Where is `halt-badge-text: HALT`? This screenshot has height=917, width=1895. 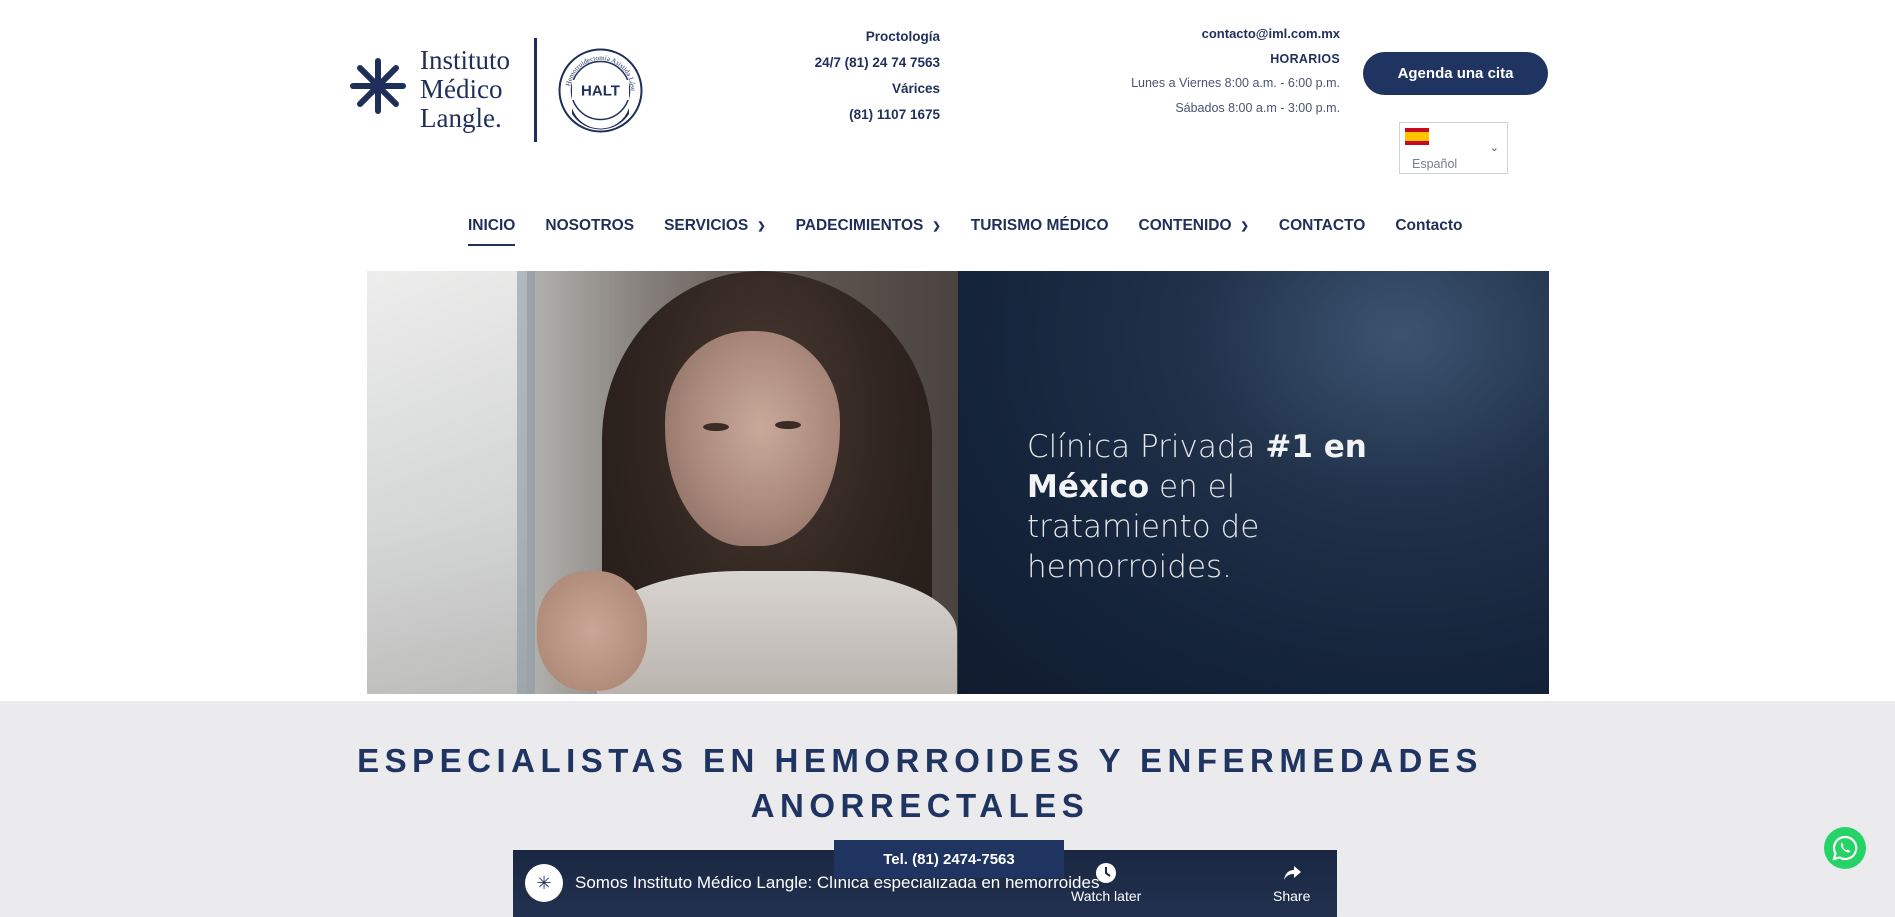
halt-badge-text: HALT is located at coordinates (600, 91).